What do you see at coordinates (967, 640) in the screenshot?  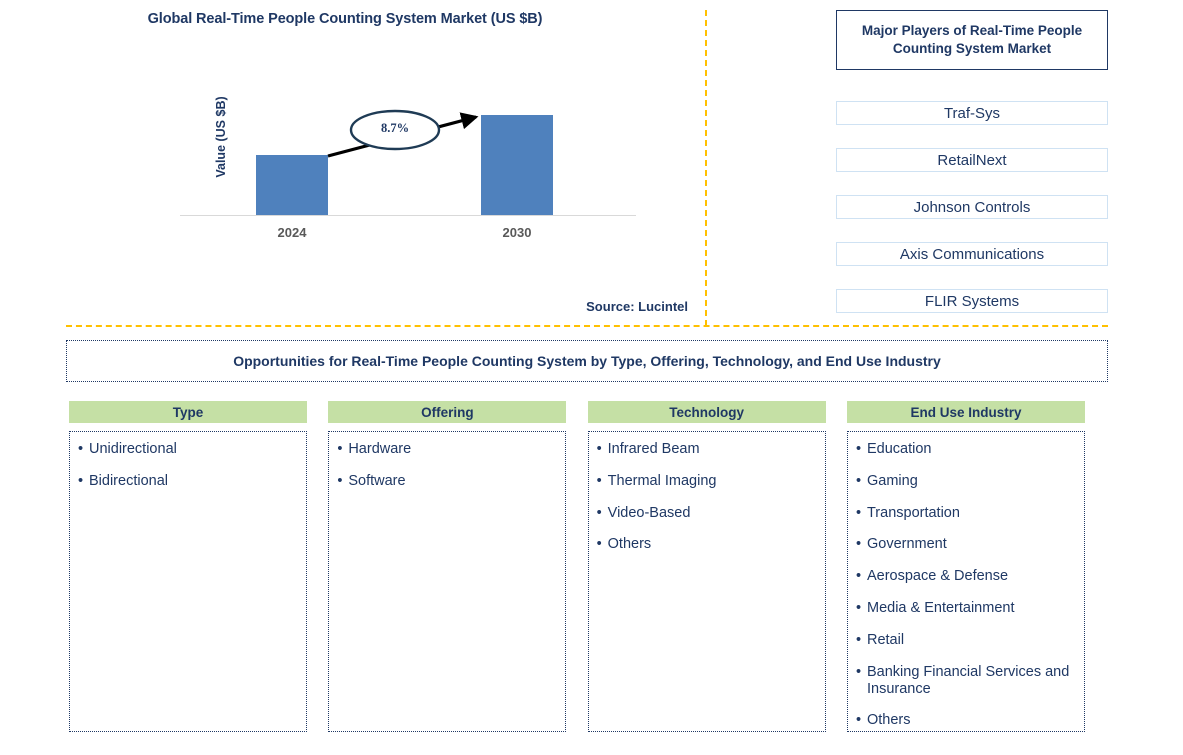 I see `list-item: Retail` at bounding box center [967, 640].